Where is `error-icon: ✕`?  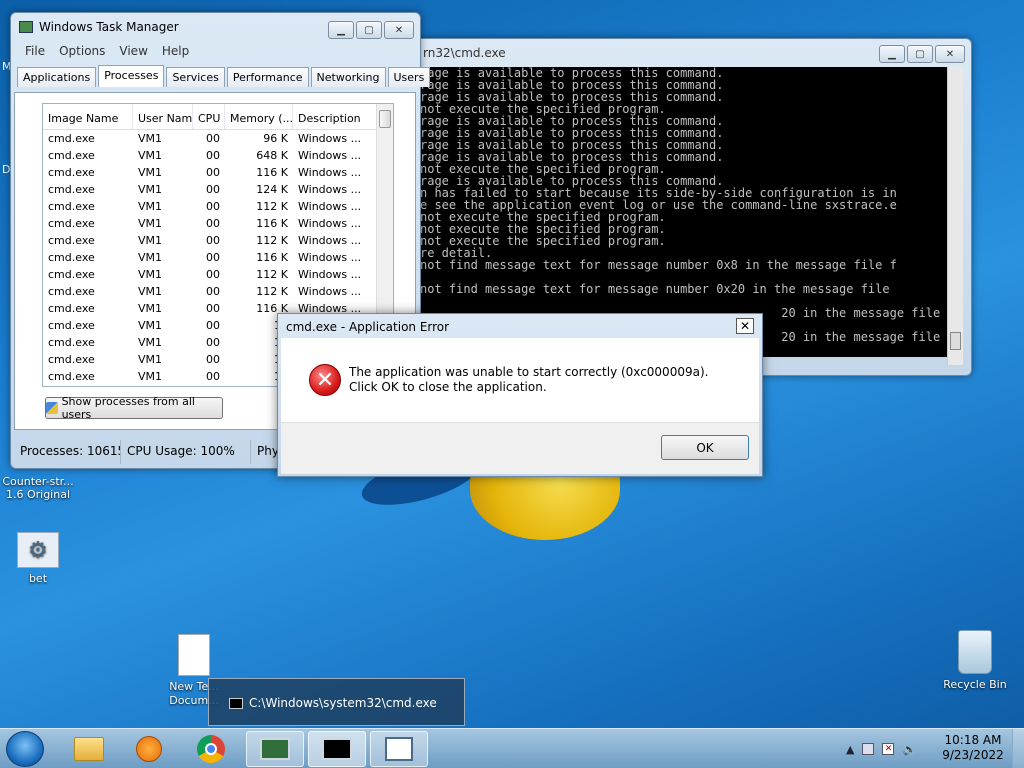 error-icon: ✕ is located at coordinates (325, 380).